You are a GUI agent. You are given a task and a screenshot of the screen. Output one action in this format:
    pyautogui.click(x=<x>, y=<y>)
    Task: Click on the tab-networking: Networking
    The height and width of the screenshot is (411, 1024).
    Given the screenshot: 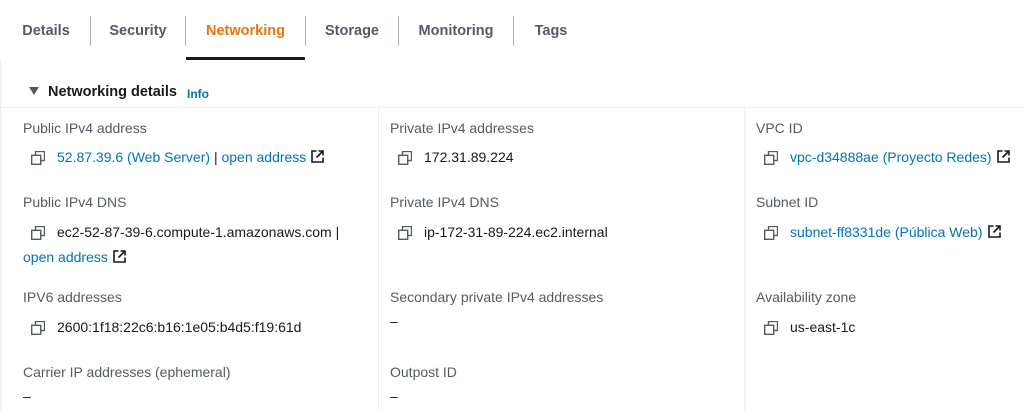 What is the action you would take?
    pyautogui.click(x=245, y=30)
    